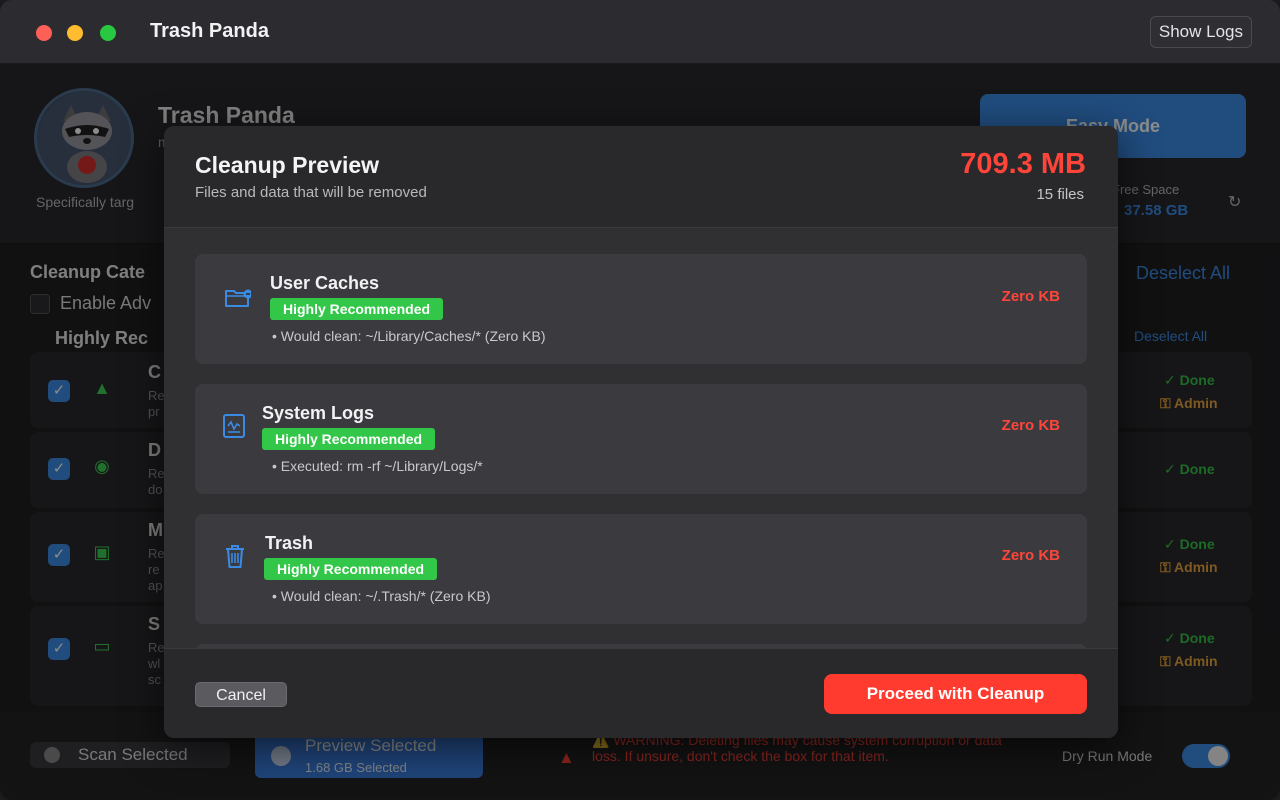 Image resolution: width=1280 pixels, height=800 pixels. I want to click on show-logs-button: Show Logs, so click(1200, 32).